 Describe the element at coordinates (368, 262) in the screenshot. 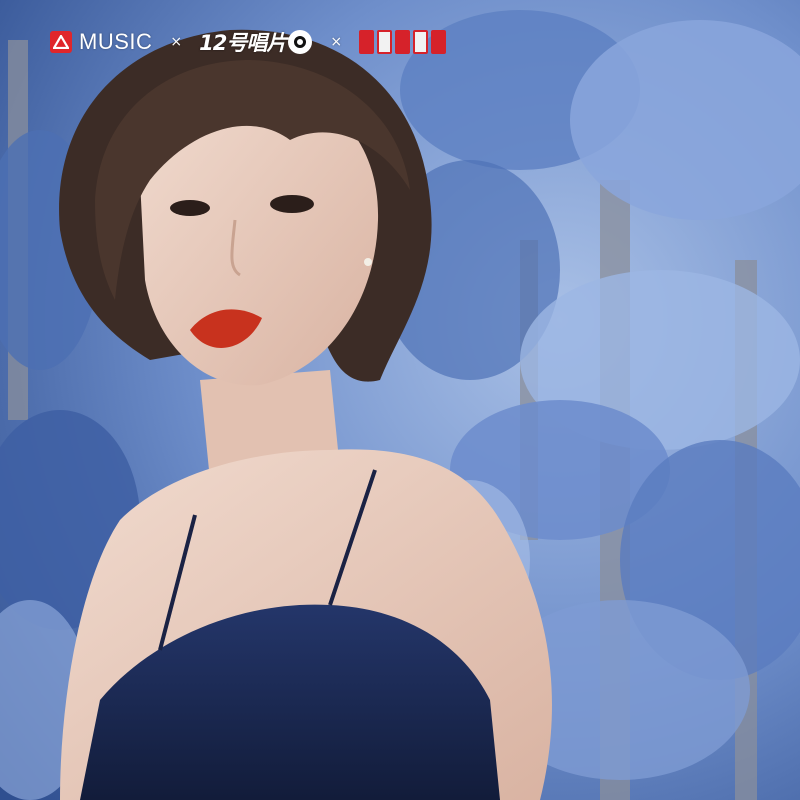

I see `earring` at that location.